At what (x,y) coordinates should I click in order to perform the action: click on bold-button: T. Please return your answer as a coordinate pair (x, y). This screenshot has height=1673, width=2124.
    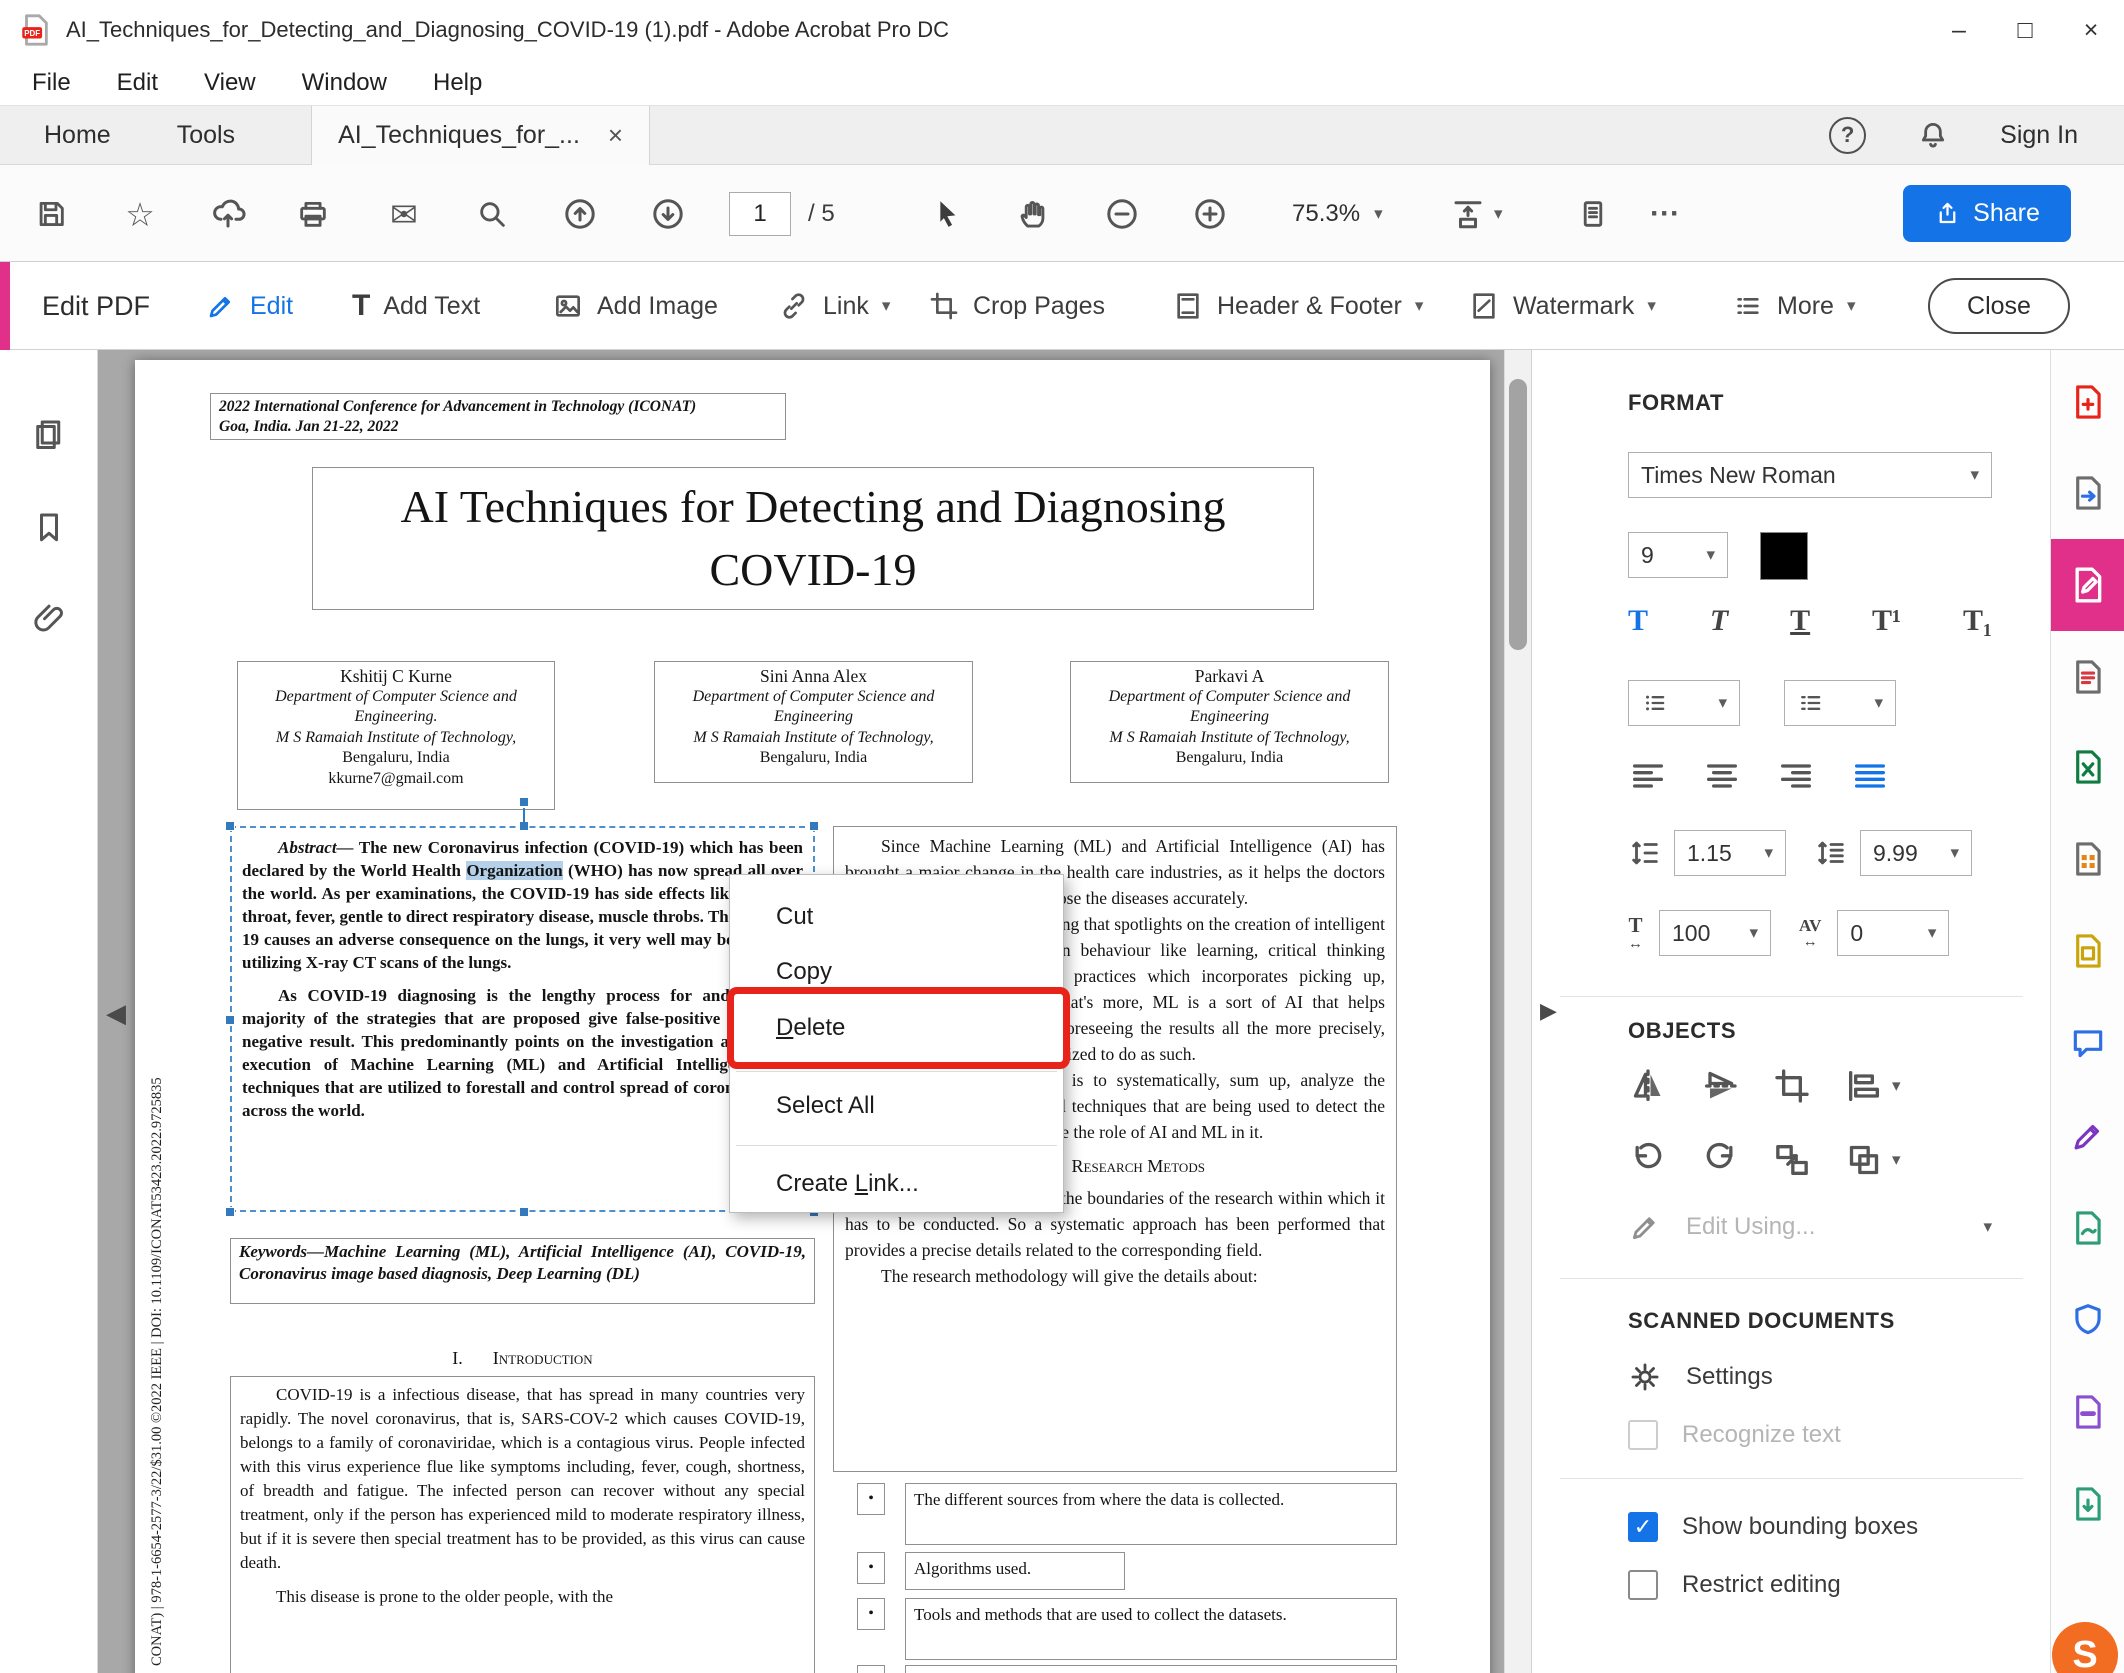
    Looking at the image, I should click on (1638, 621).